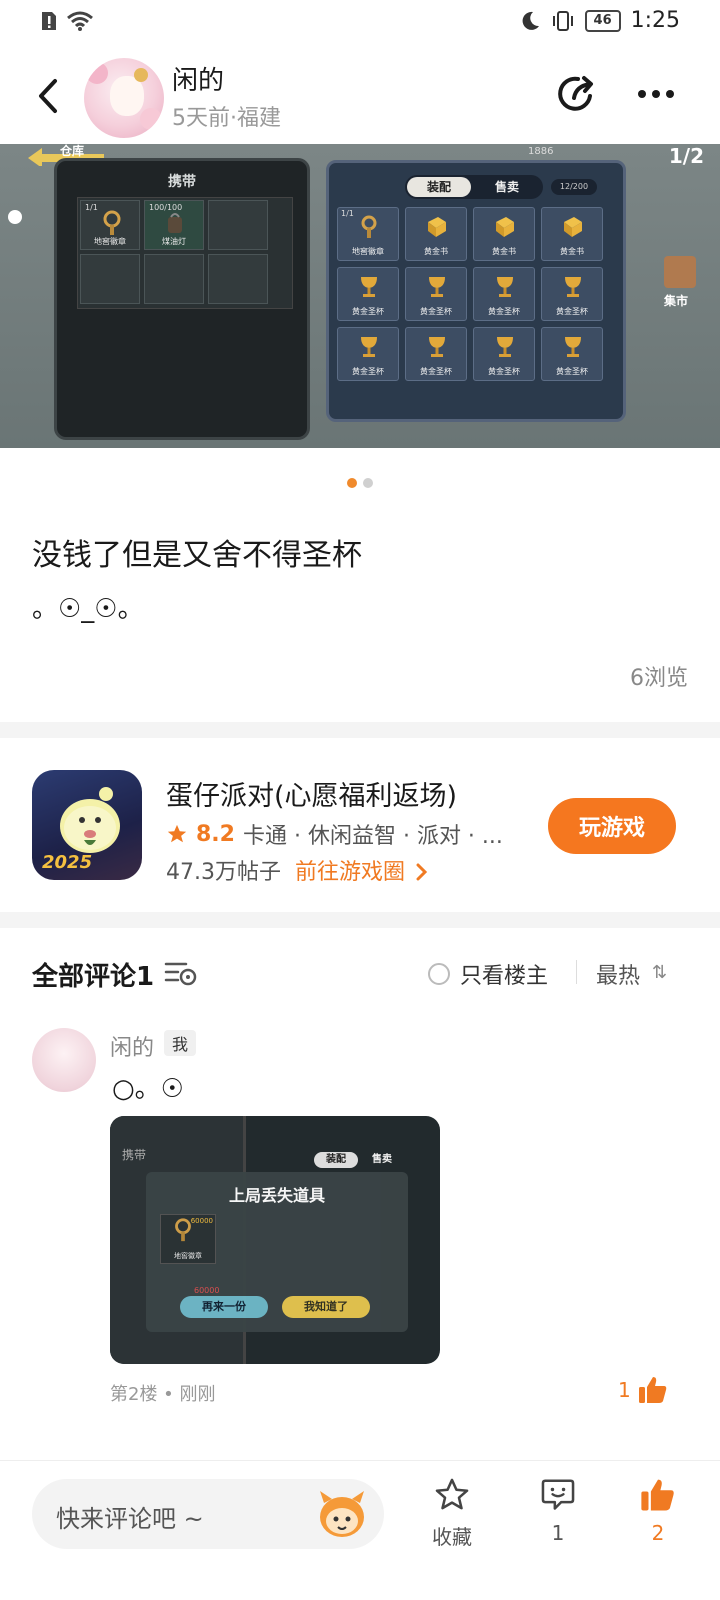 This screenshot has height=1600, width=720. What do you see at coordinates (541, 151) in the screenshot?
I see `game-coins: 1886` at bounding box center [541, 151].